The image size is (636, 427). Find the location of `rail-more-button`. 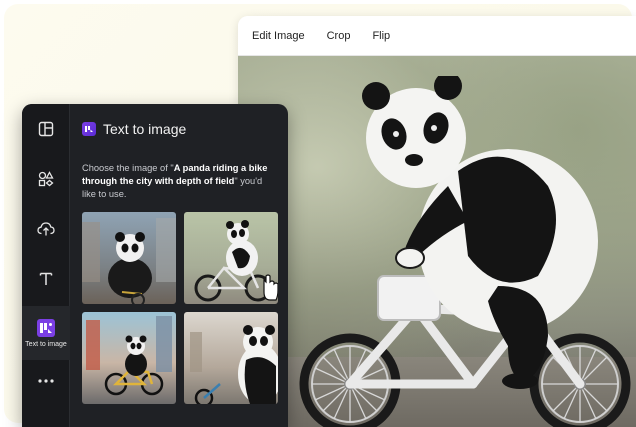

rail-more-button is located at coordinates (46, 381).